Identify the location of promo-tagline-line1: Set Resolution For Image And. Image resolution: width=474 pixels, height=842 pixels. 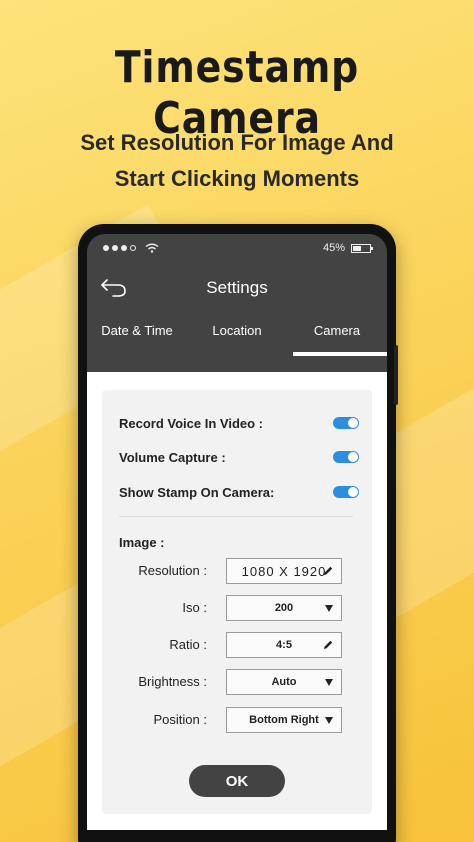
(237, 142).